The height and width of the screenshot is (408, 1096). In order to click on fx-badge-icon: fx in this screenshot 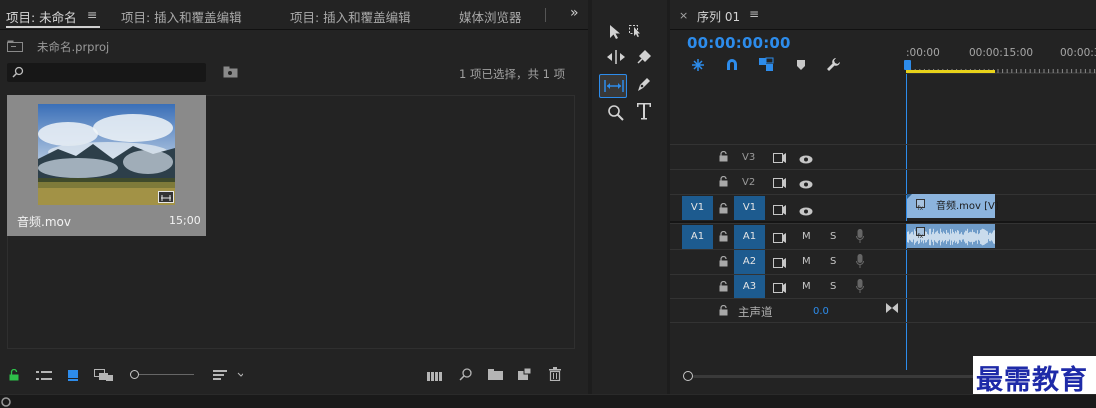, I will do `click(920, 233)`.